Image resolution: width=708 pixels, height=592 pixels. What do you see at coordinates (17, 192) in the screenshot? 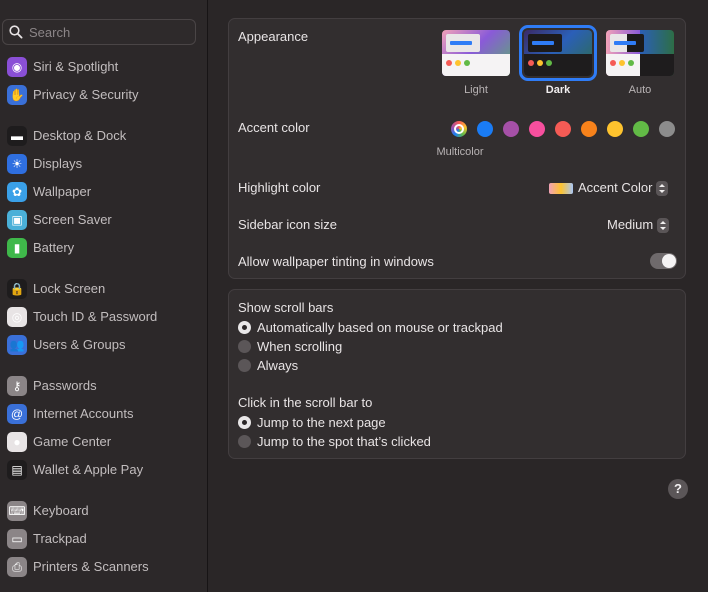
I see `flower-icon: ✿` at bounding box center [17, 192].